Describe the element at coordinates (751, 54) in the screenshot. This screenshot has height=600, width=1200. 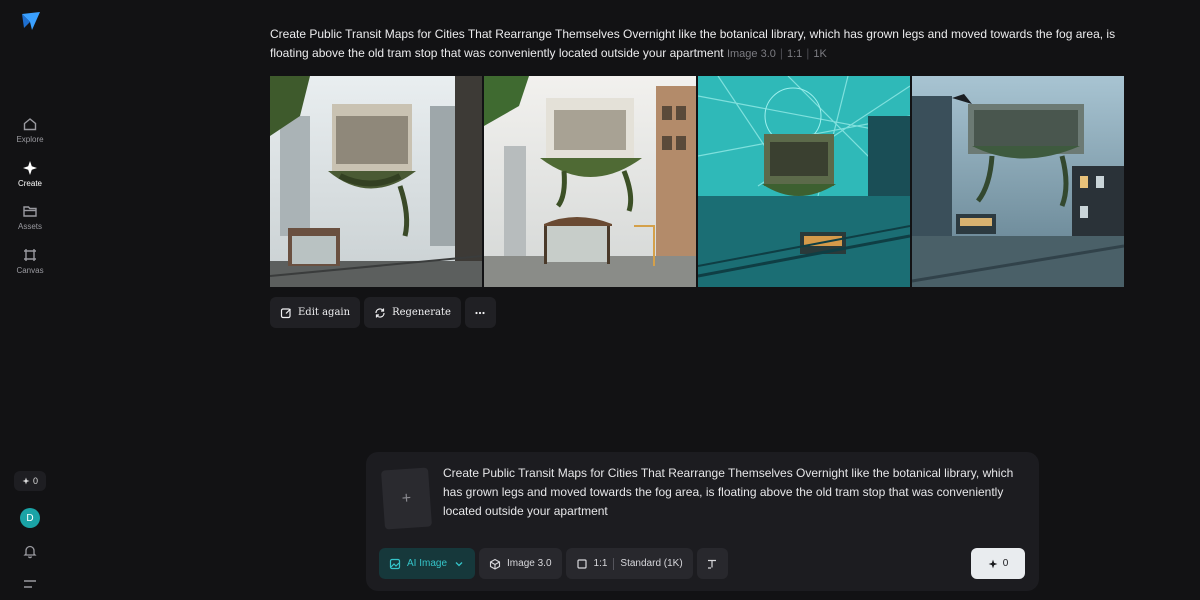
I see `result-model: Image 3.0` at that location.